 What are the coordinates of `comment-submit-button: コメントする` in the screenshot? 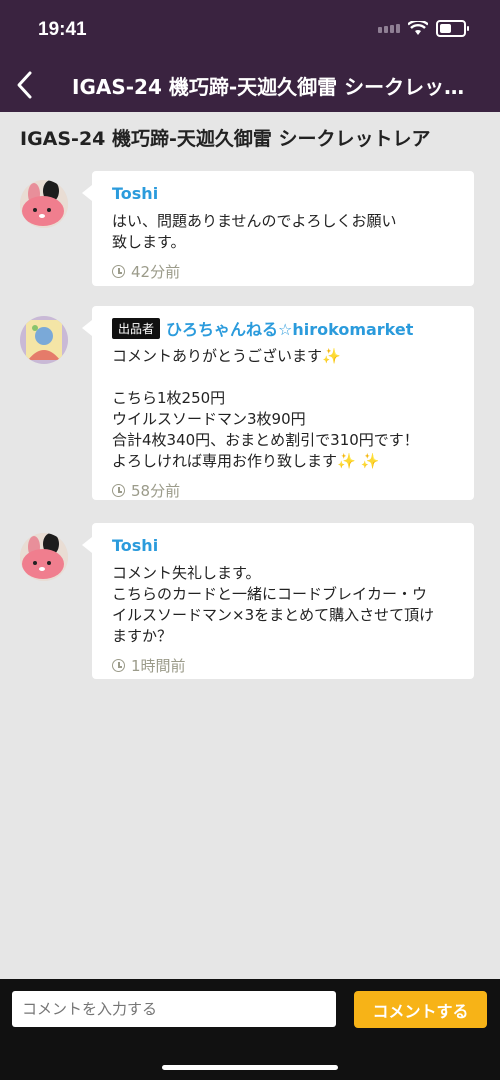 It's located at (420, 1009).